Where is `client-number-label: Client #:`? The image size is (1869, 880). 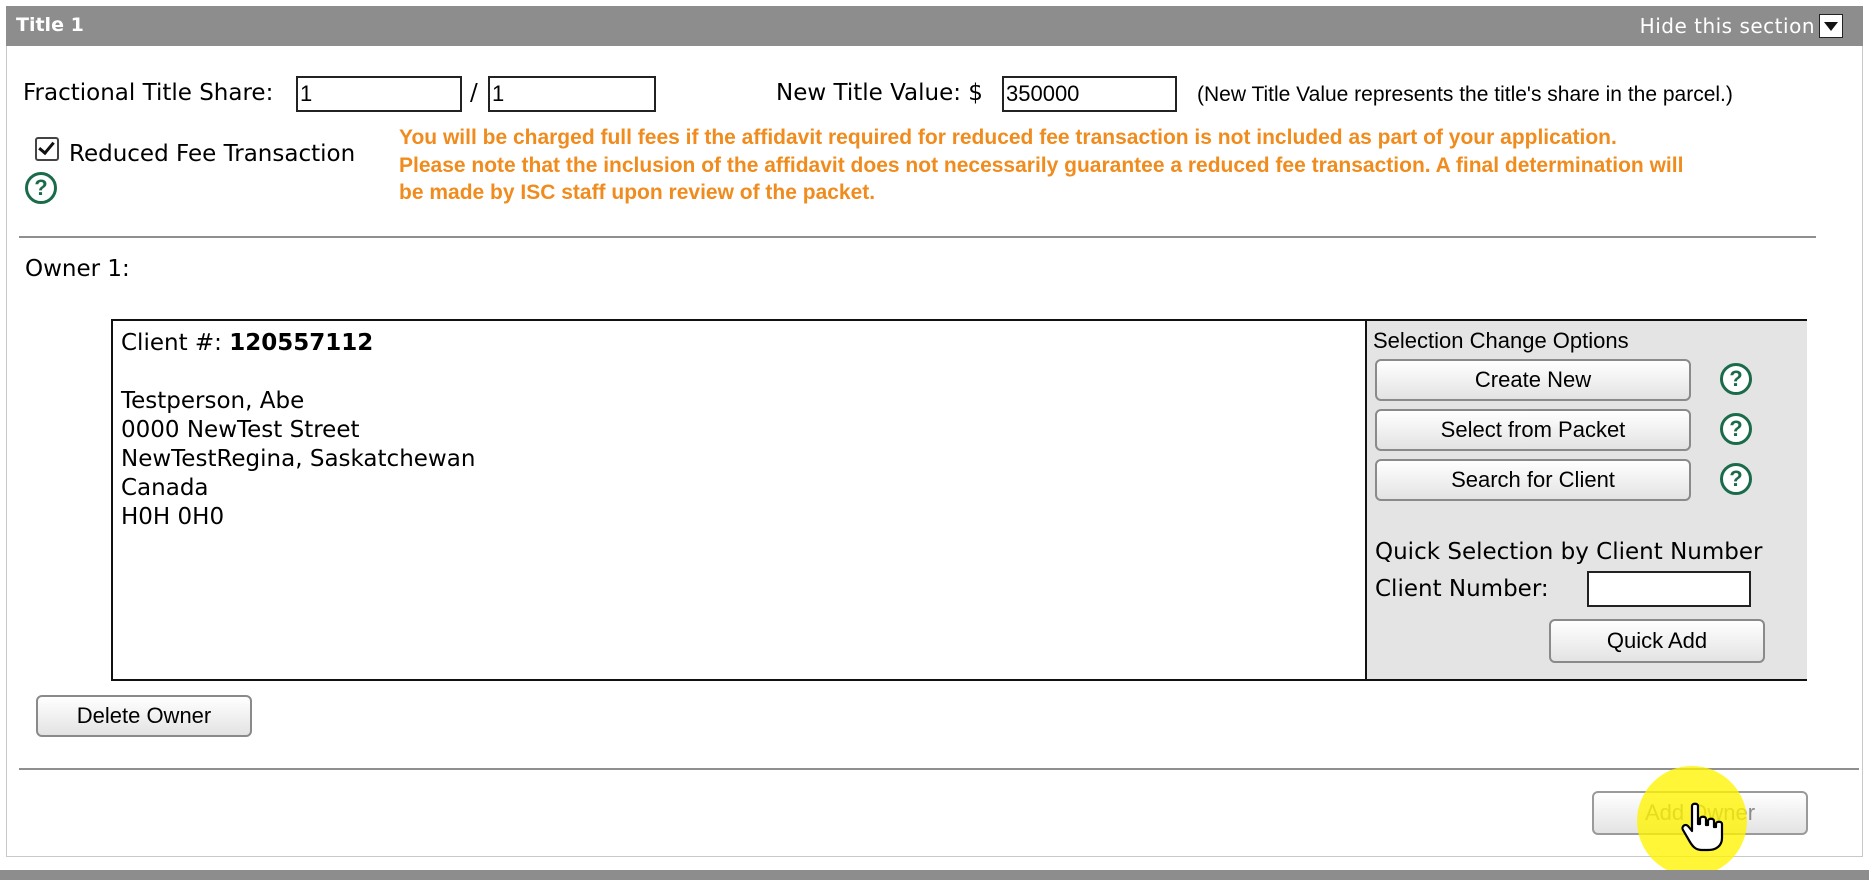
client-number-label: Client #: is located at coordinates (171, 343).